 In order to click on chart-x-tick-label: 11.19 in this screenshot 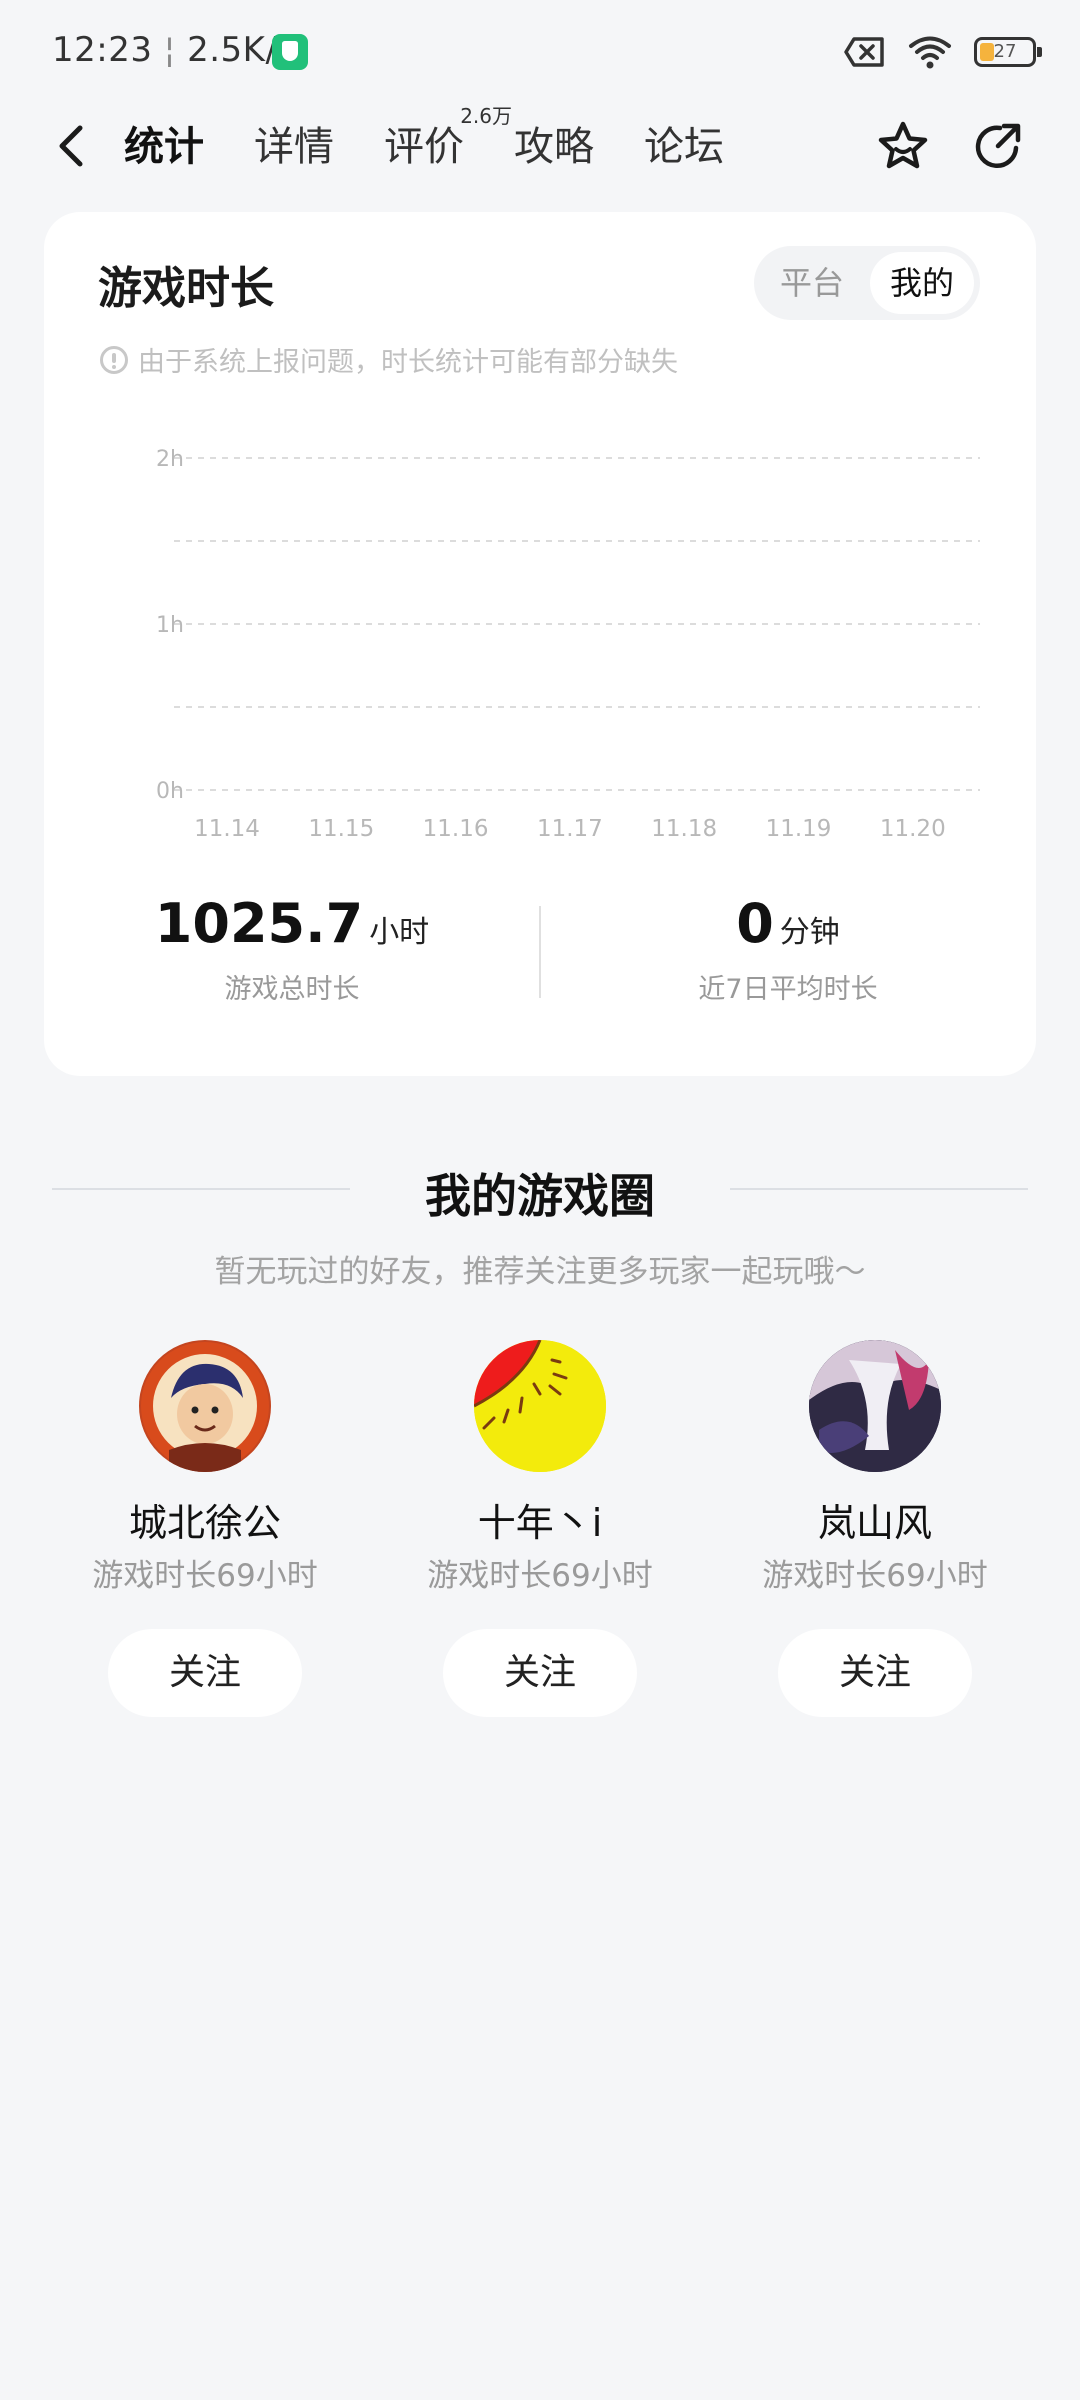, I will do `click(799, 829)`.